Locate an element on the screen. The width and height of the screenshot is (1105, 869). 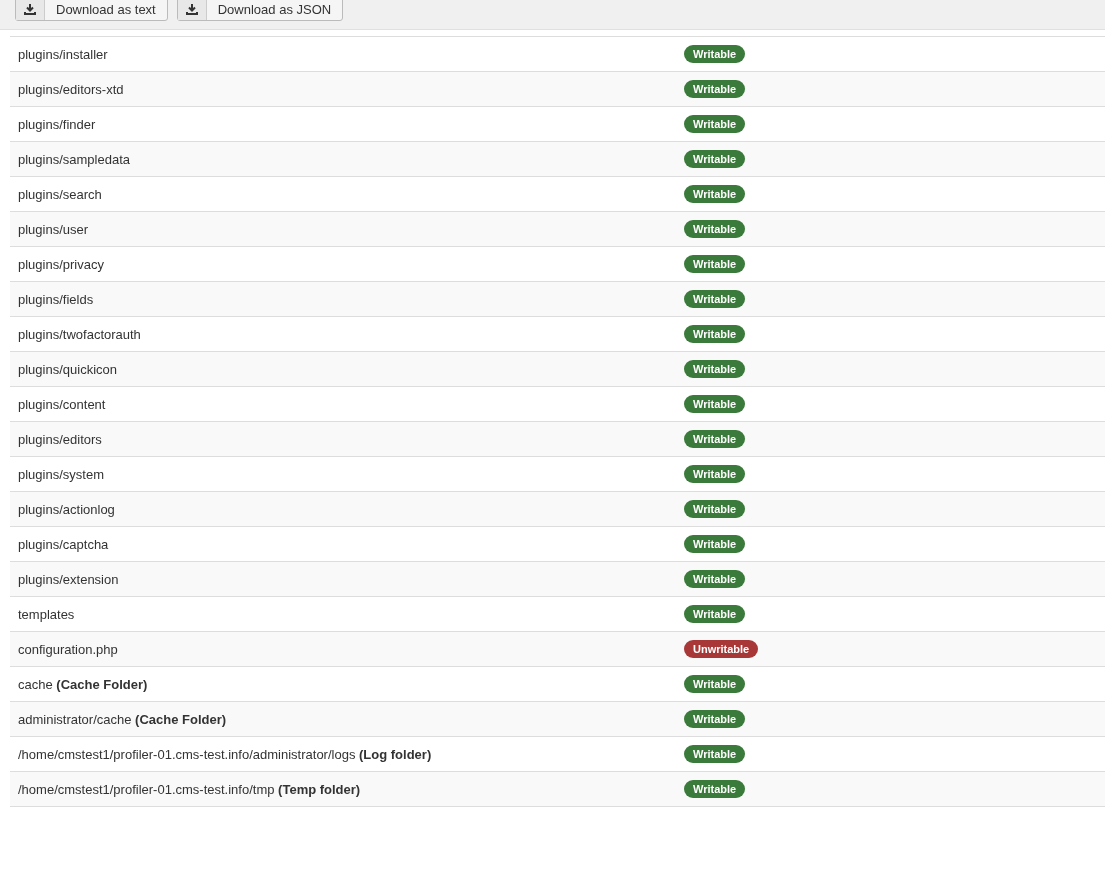
directory-cell-text: plugins/twofactorauth is located at coordinates (79, 334).